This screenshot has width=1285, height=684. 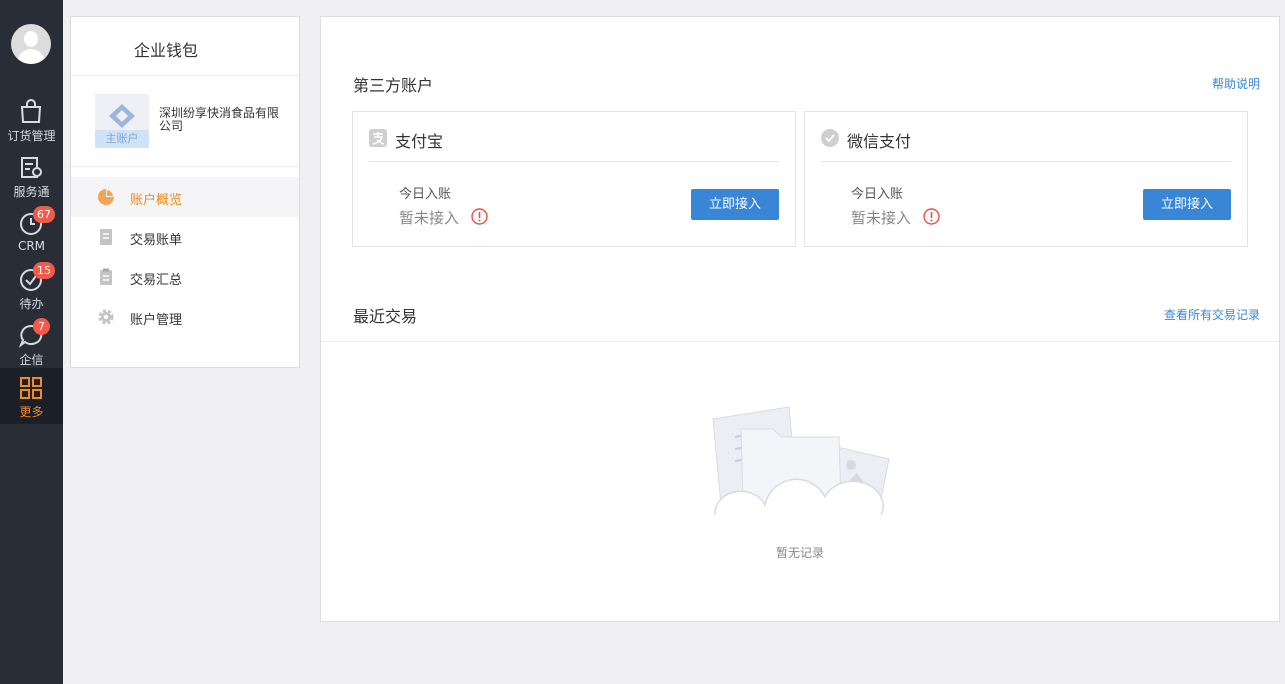 What do you see at coordinates (830, 138) in the screenshot?
I see `wechat-pay-icon` at bounding box center [830, 138].